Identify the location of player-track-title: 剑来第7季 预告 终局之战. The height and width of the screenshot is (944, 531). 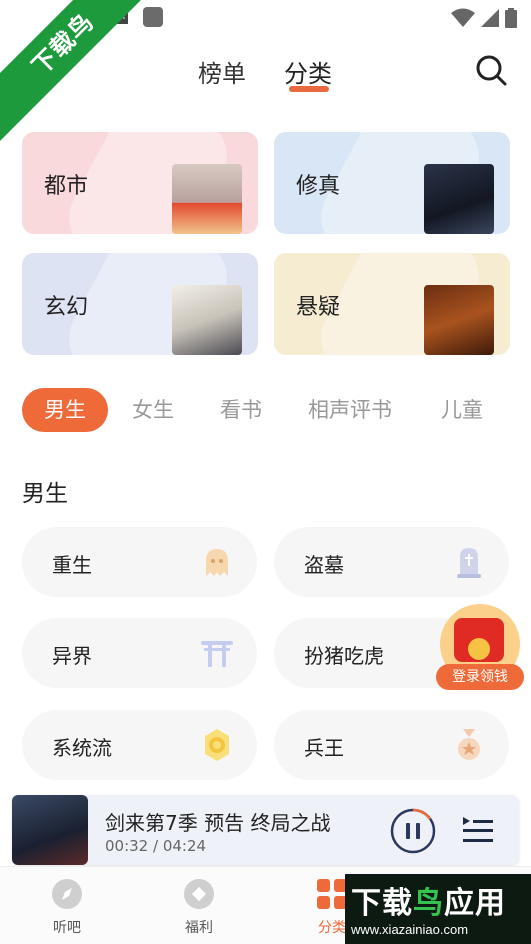
(218, 823).